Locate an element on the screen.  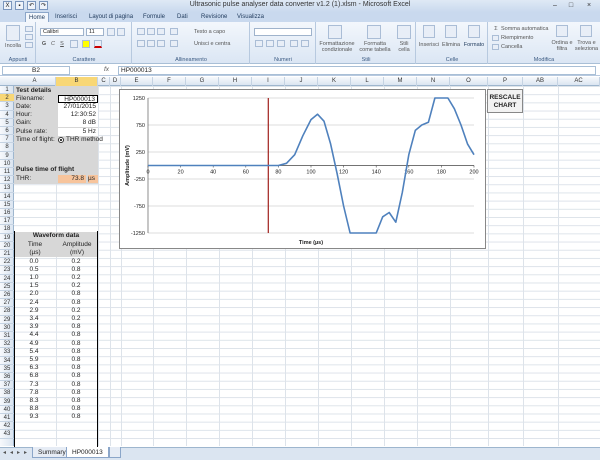
sheet-tab-hp000013: HP000013 is located at coordinates (87, 452).